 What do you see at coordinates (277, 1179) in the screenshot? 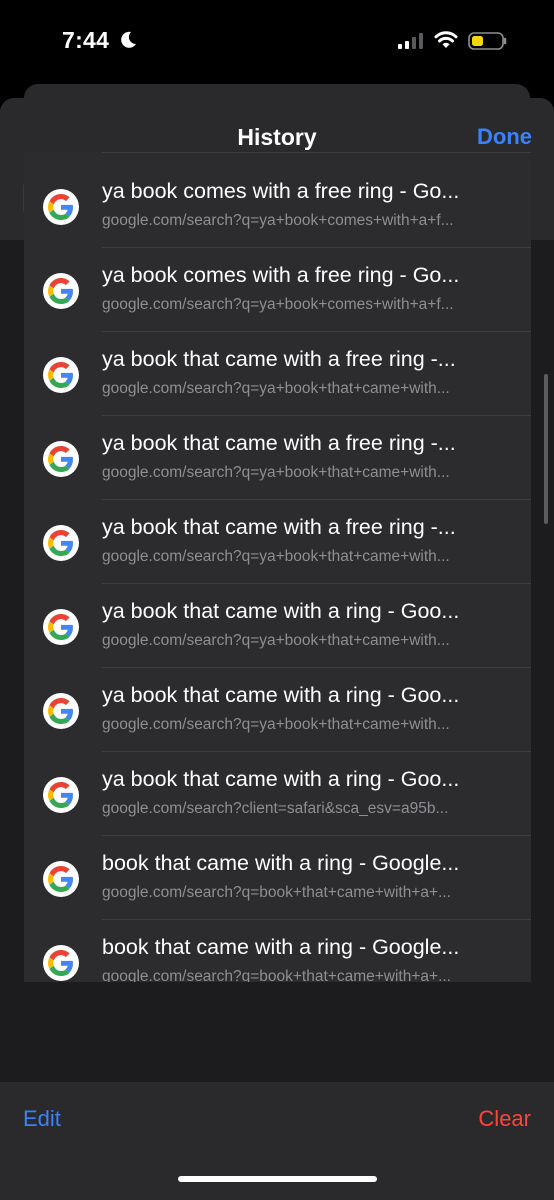
I see `home-indicator` at bounding box center [277, 1179].